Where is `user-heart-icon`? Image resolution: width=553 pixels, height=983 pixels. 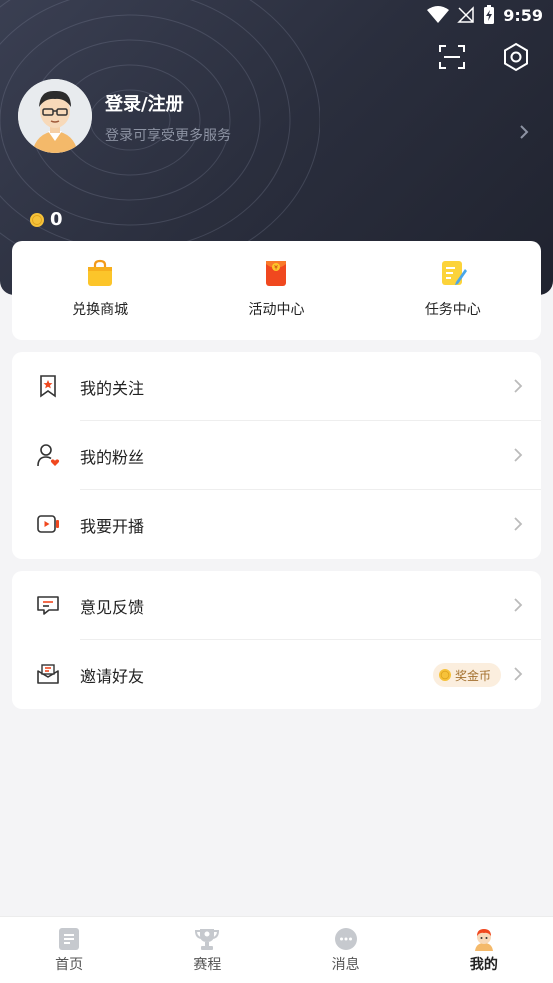
user-heart-icon is located at coordinates (48, 455).